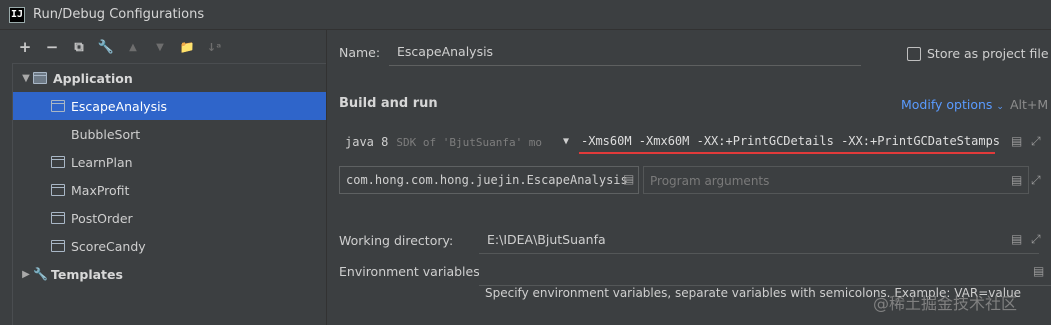  I want to click on section-title: Build and run, so click(388, 103).